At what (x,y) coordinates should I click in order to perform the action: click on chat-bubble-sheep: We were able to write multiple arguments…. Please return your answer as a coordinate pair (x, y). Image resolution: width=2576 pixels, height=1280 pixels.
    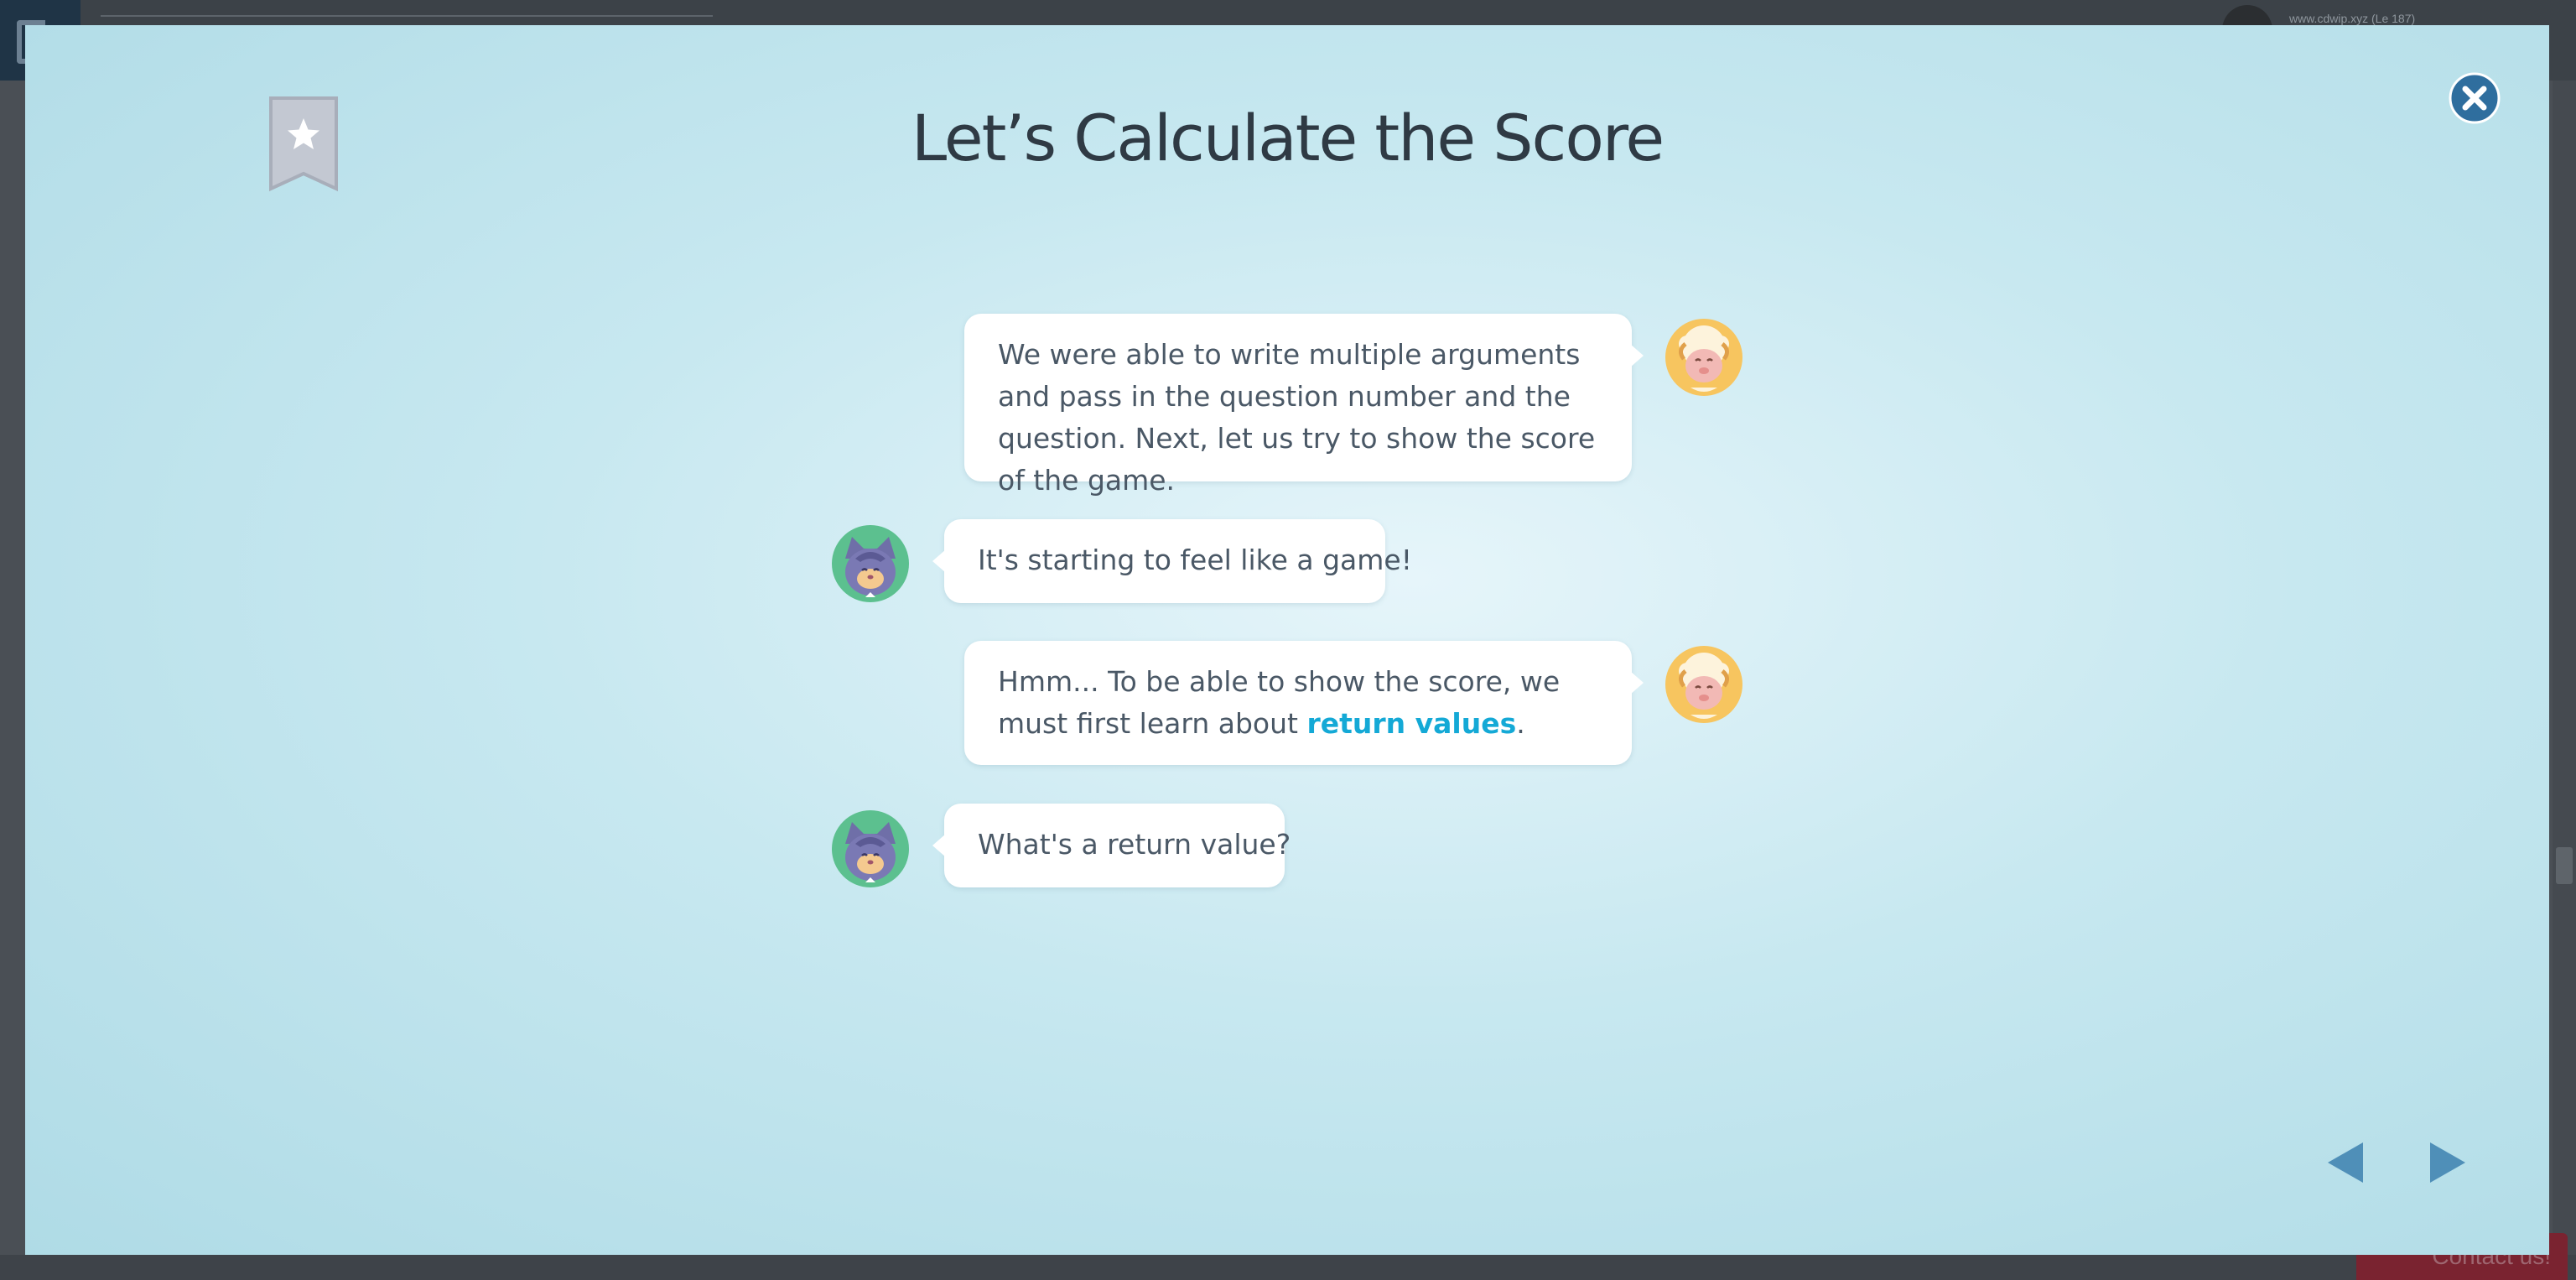
    Looking at the image, I should click on (1304, 405).